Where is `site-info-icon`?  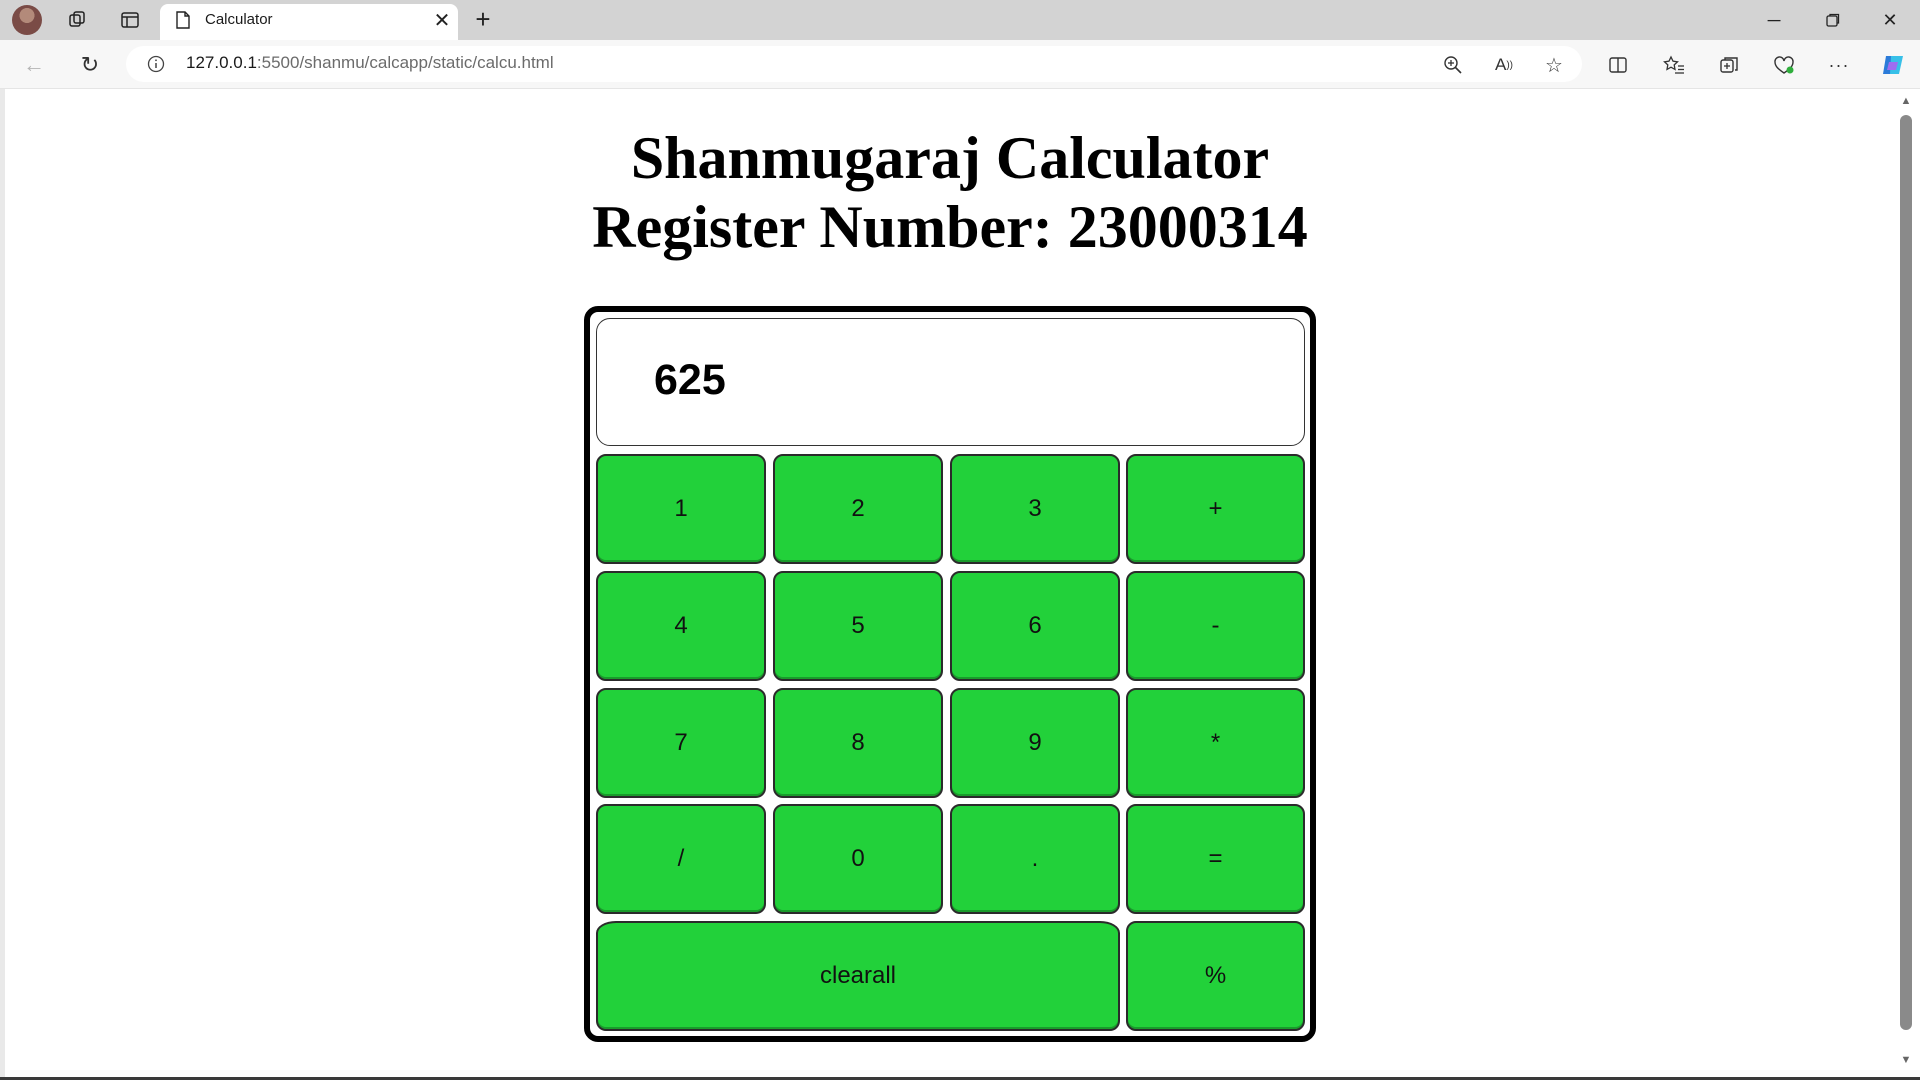 site-info-icon is located at coordinates (156, 66).